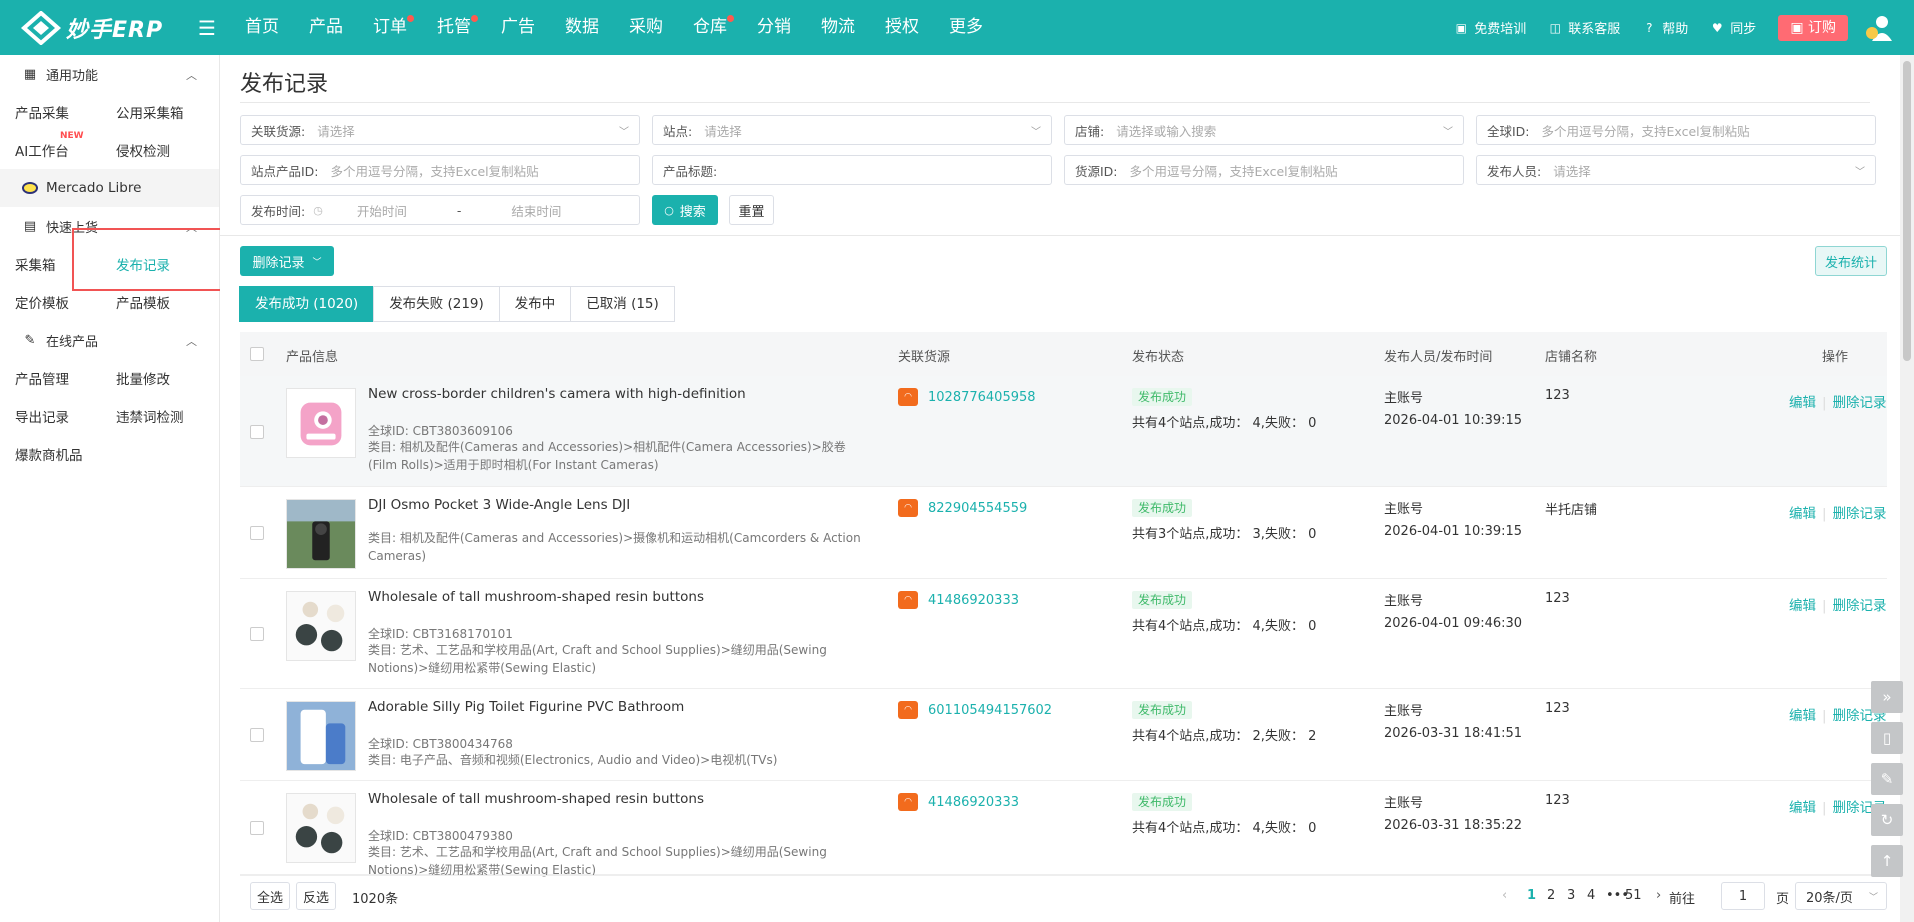  I want to click on site-product-id-input: 站点产品ID: 多个用逗号分隔，支持Excel复制粘贴, so click(440, 170).